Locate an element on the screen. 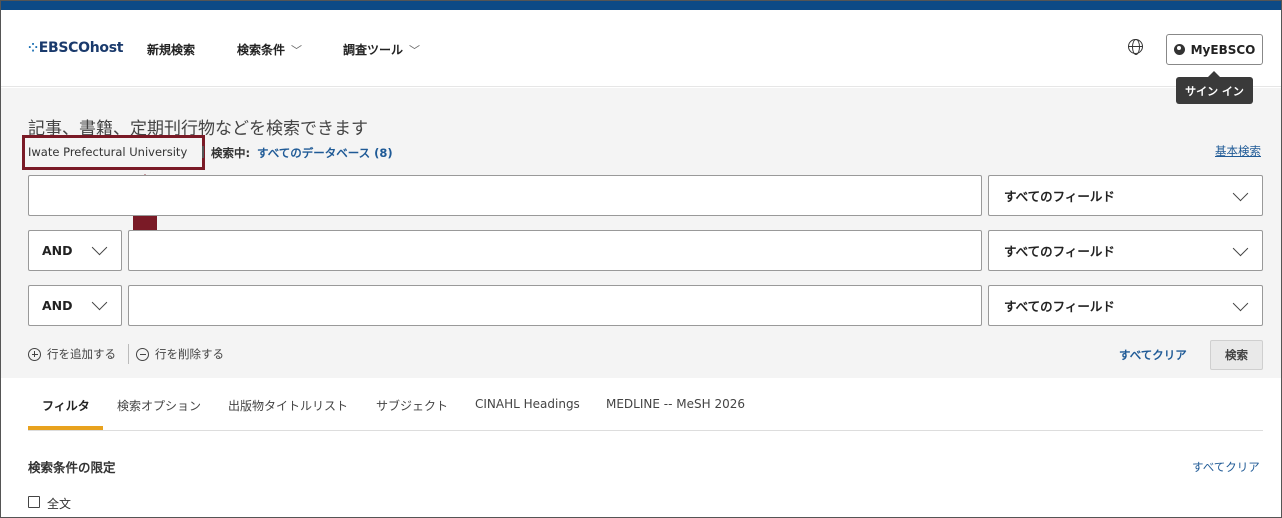 This screenshot has width=1282, height=518. sign-in-tooltip-text: サイン イン is located at coordinates (1214, 91).